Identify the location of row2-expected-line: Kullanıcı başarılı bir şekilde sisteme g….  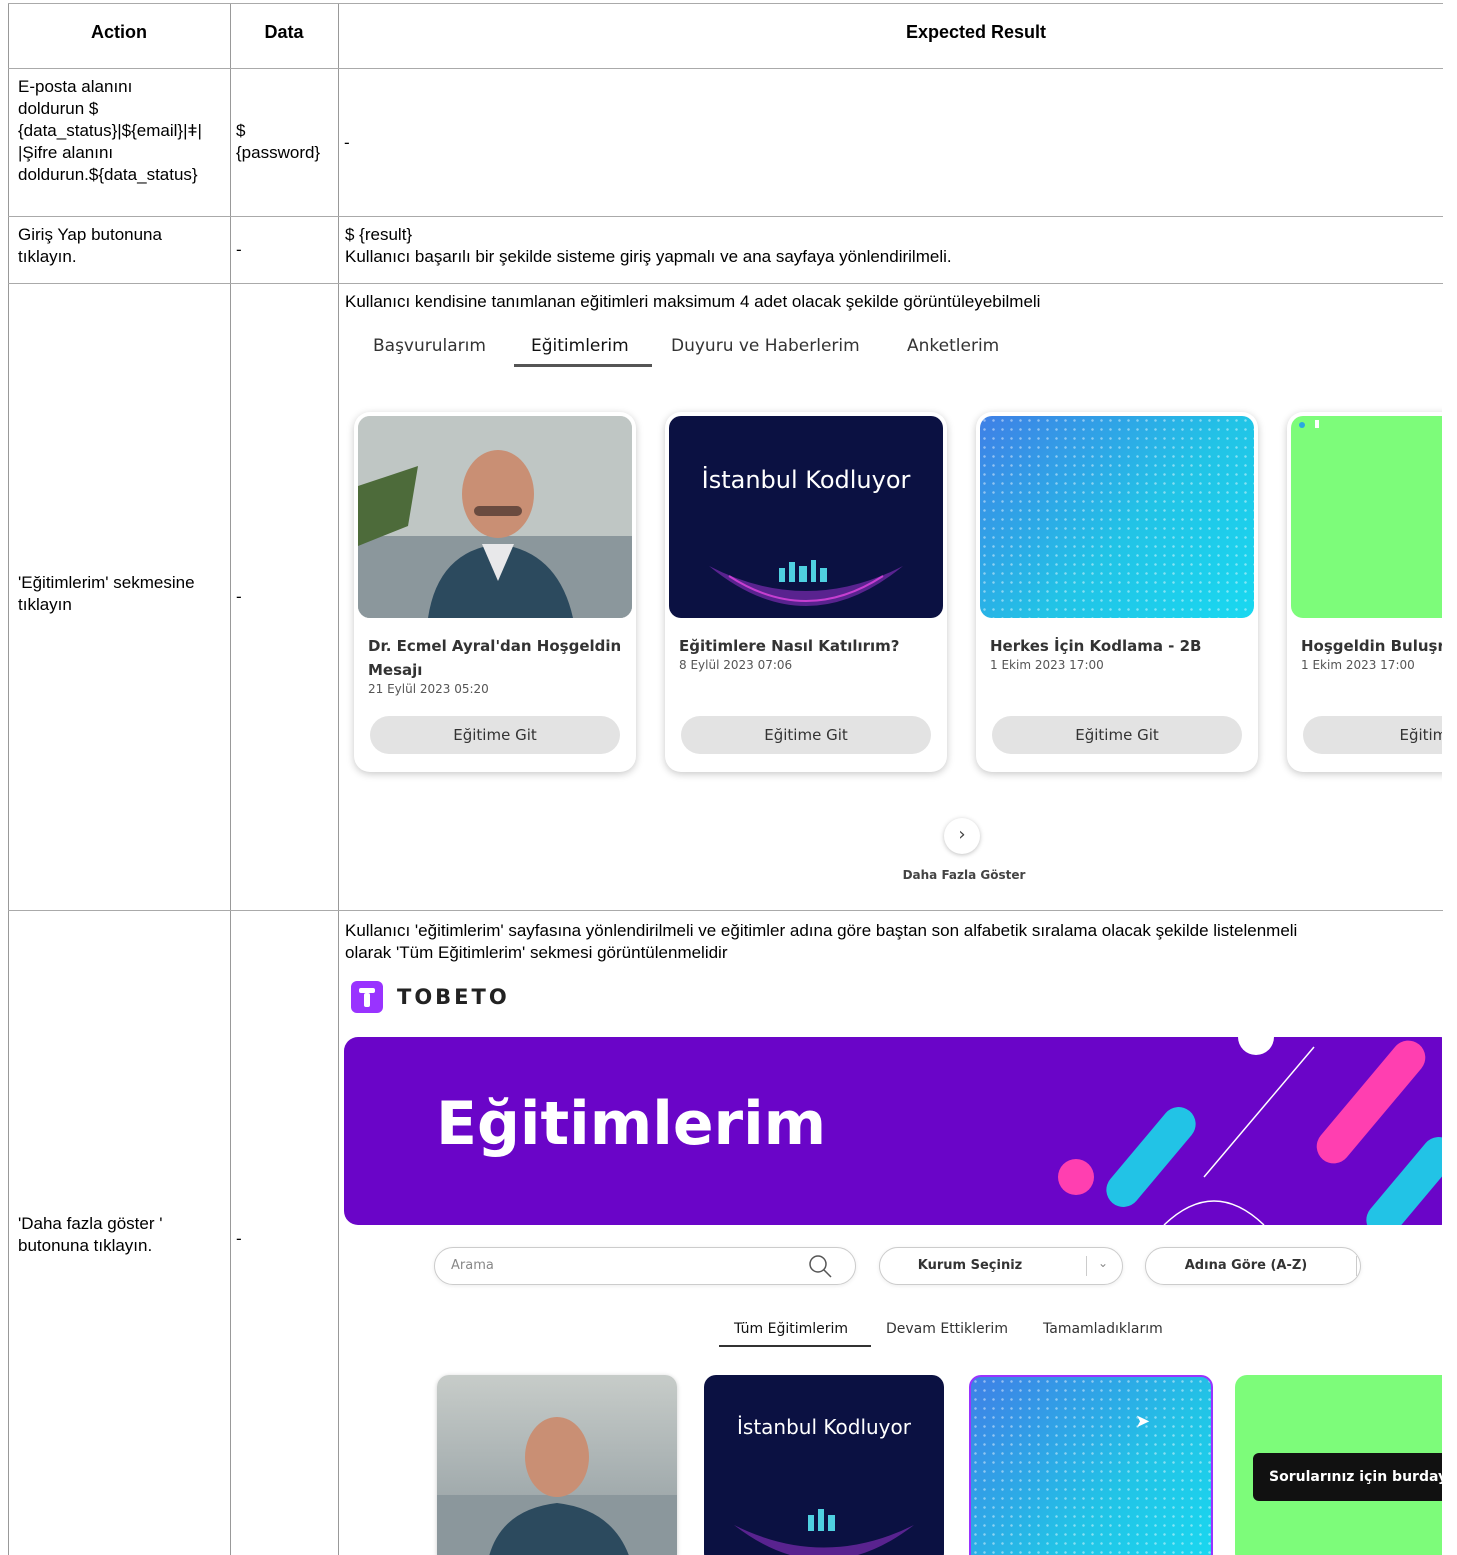
(648, 256).